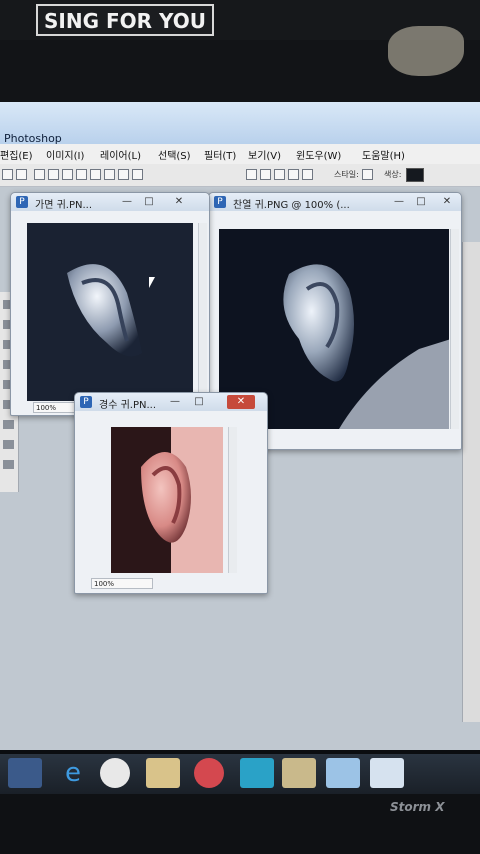 The image size is (480, 854). I want to click on exclude-mode-icon, so click(307, 174).